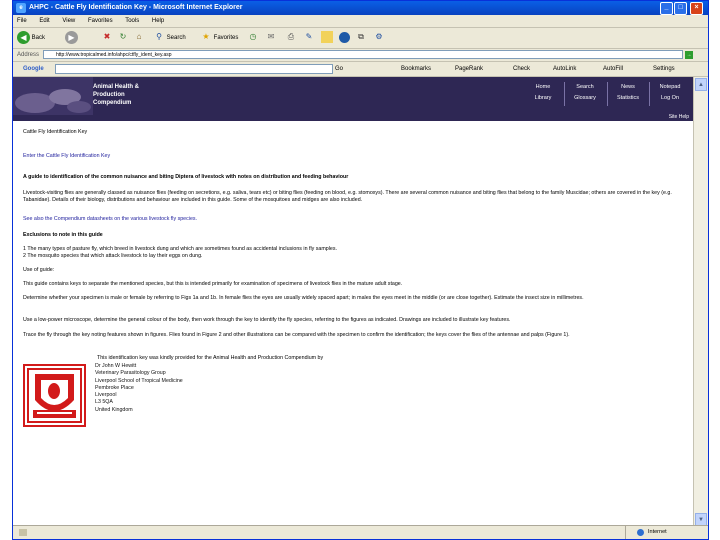  I want to click on nav-home: Home, so click(543, 87).